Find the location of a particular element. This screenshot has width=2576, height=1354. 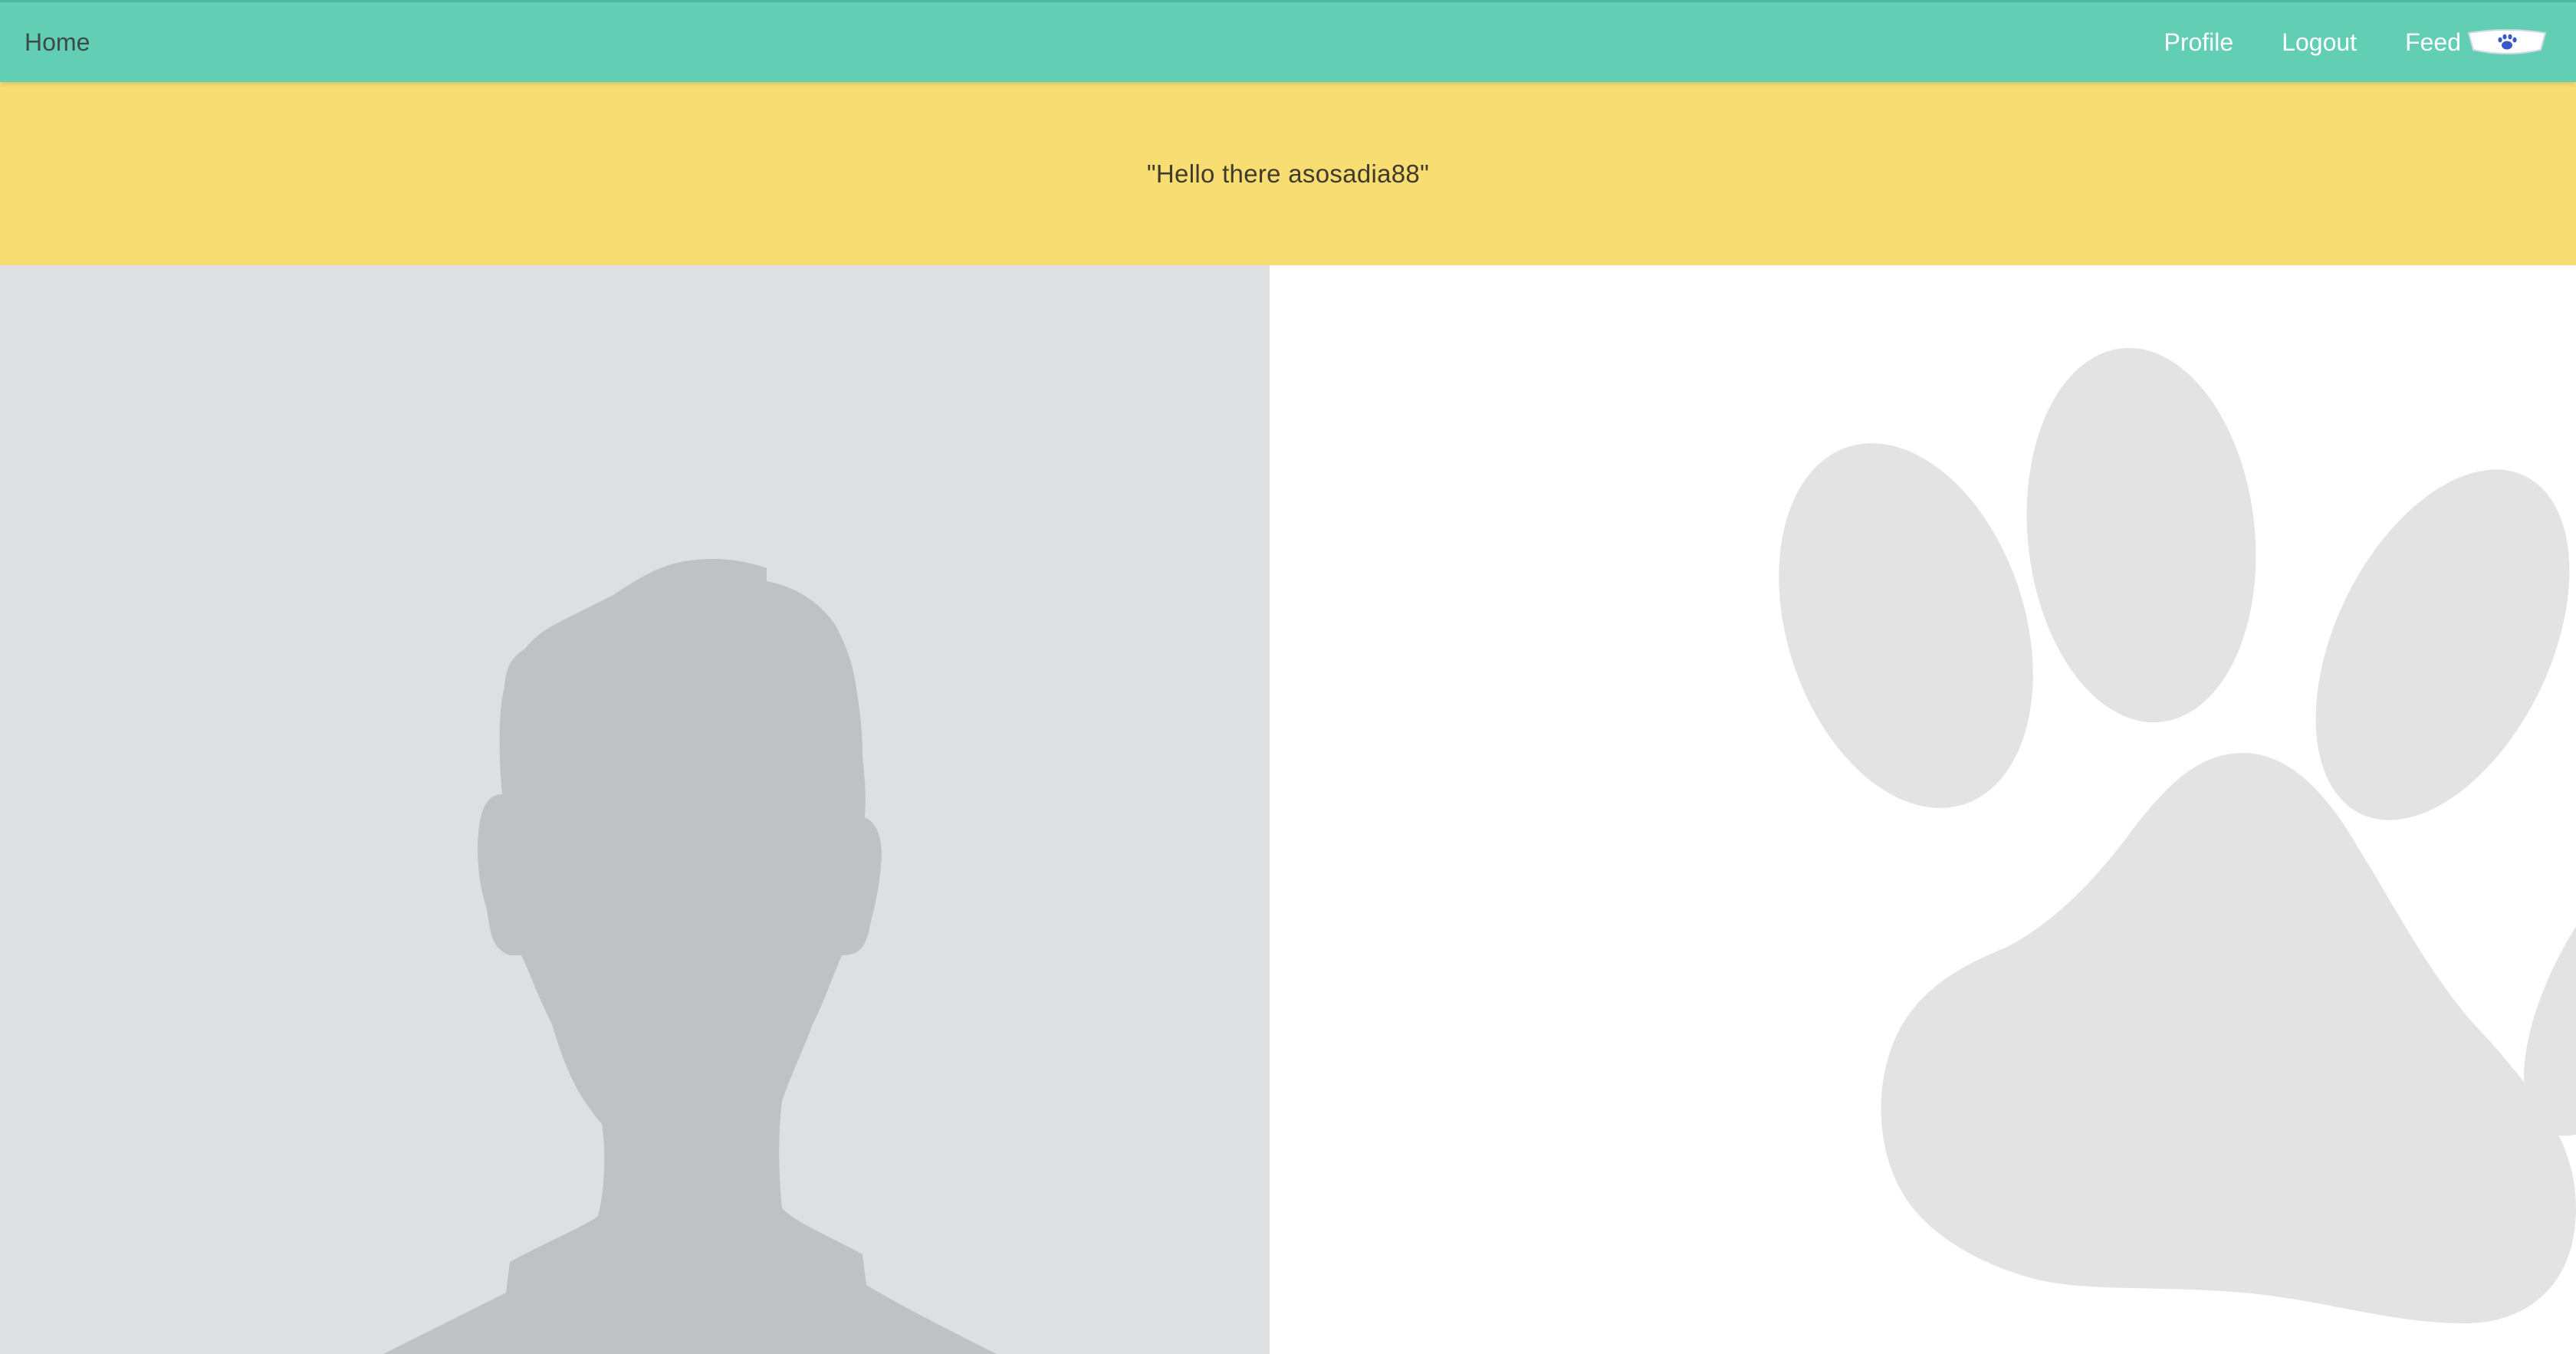

nav-feed-label: Feed is located at coordinates (2433, 42).